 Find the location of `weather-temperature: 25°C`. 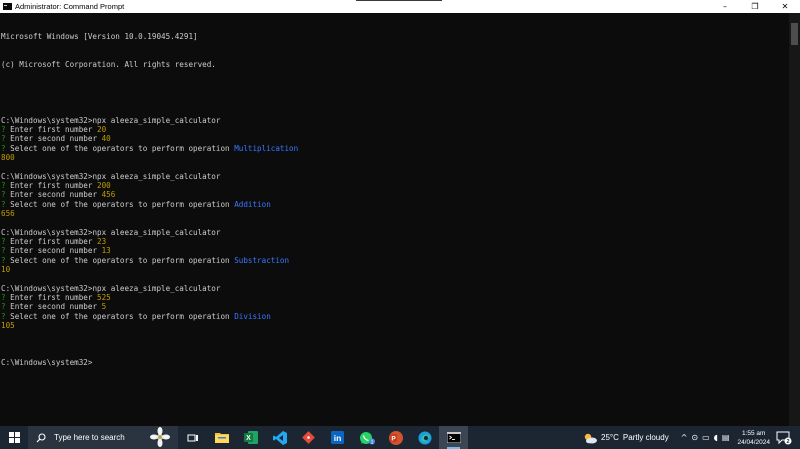

weather-temperature: 25°C is located at coordinates (610, 437).